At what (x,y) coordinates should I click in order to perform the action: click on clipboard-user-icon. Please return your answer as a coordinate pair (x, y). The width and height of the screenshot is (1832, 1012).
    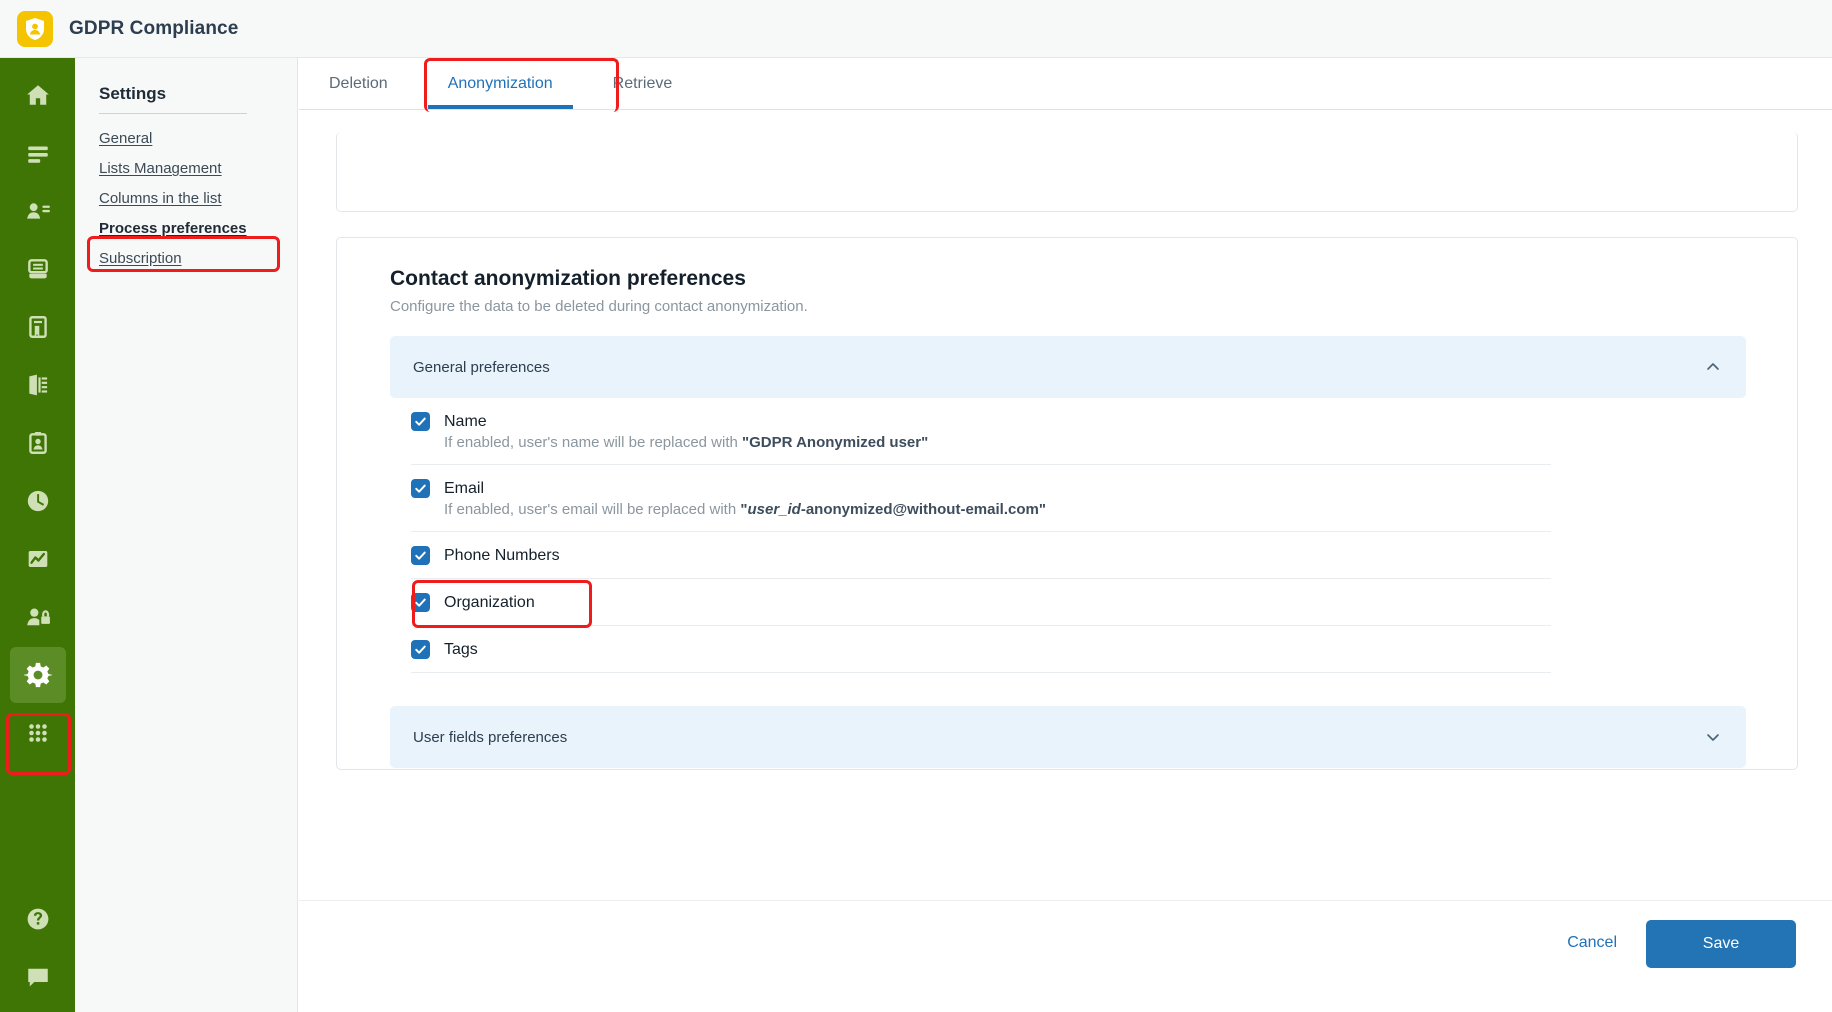
    Looking at the image, I should click on (38, 443).